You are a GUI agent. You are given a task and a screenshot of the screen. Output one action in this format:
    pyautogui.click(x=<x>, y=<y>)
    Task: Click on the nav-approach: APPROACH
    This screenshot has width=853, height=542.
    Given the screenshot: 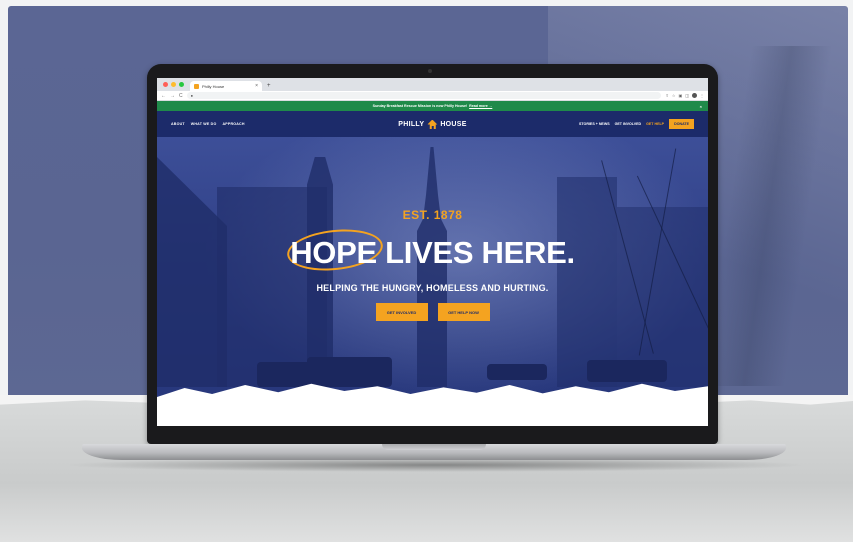 What is the action you would take?
    pyautogui.click(x=233, y=124)
    